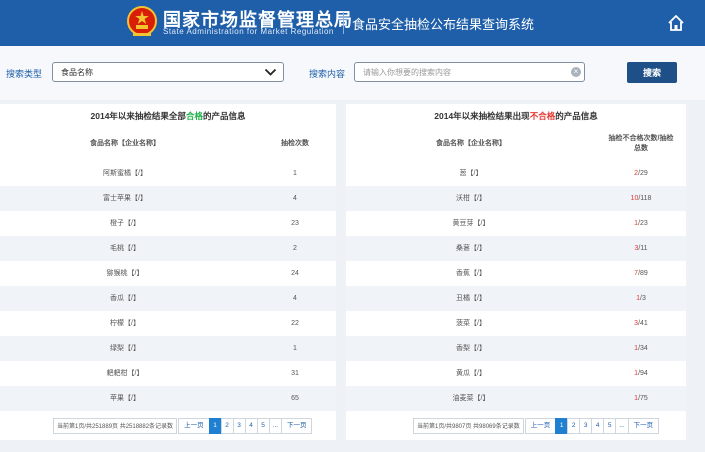  I want to click on total-count: /11, so click(643, 248).